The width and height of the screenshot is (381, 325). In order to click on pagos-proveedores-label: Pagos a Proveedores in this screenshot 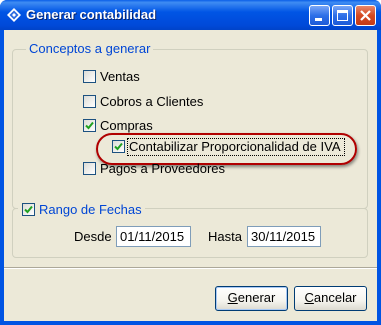, I will do `click(162, 168)`.